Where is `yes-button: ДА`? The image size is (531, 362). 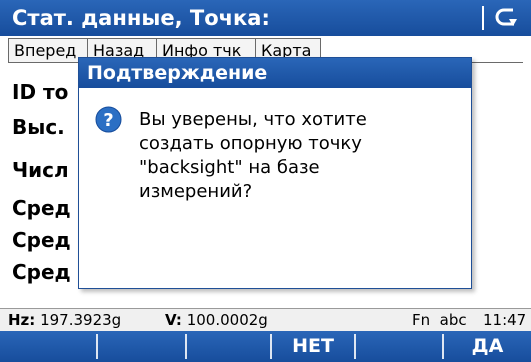
yes-button: ДА is located at coordinates (487, 346).